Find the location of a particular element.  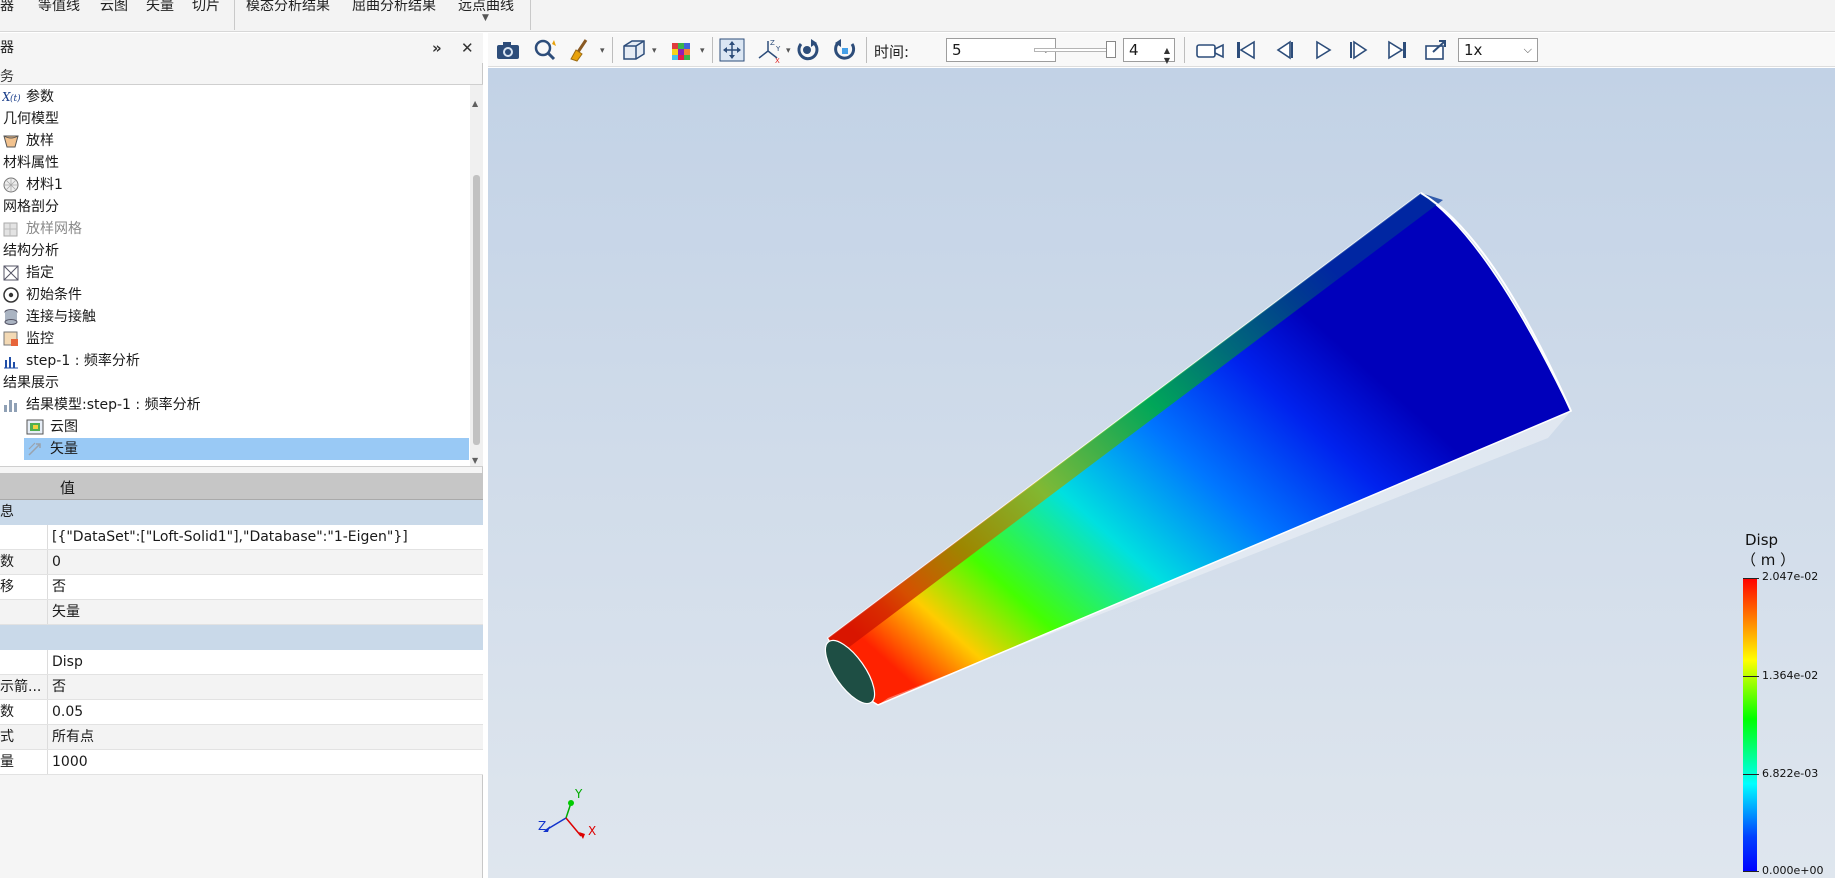

view-toolbar: ▾ ▾ ▾ ZYX ▾ 时间: 5⌵ 4▲▼ 1x⌵ is located at coordinates (1161, 50).